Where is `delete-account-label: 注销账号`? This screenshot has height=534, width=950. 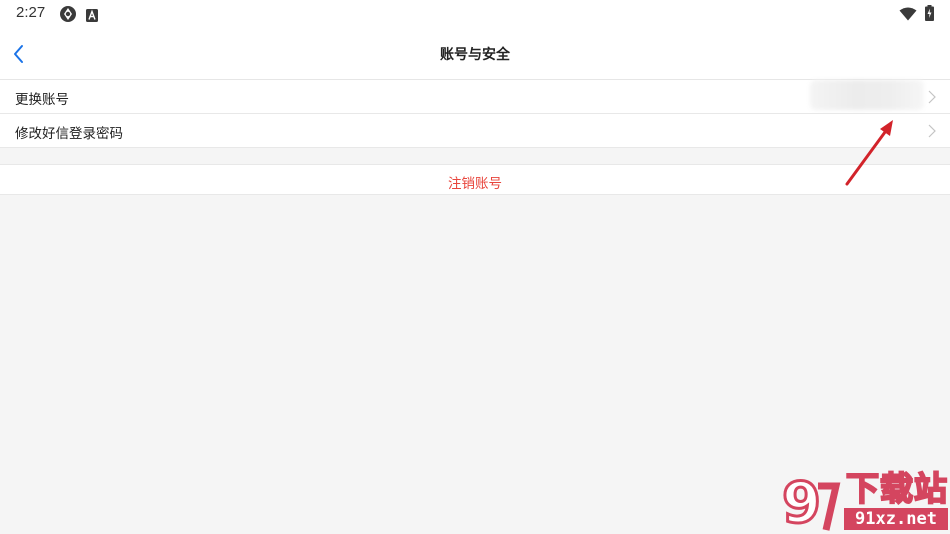
delete-account-label: 注销账号 is located at coordinates (475, 184).